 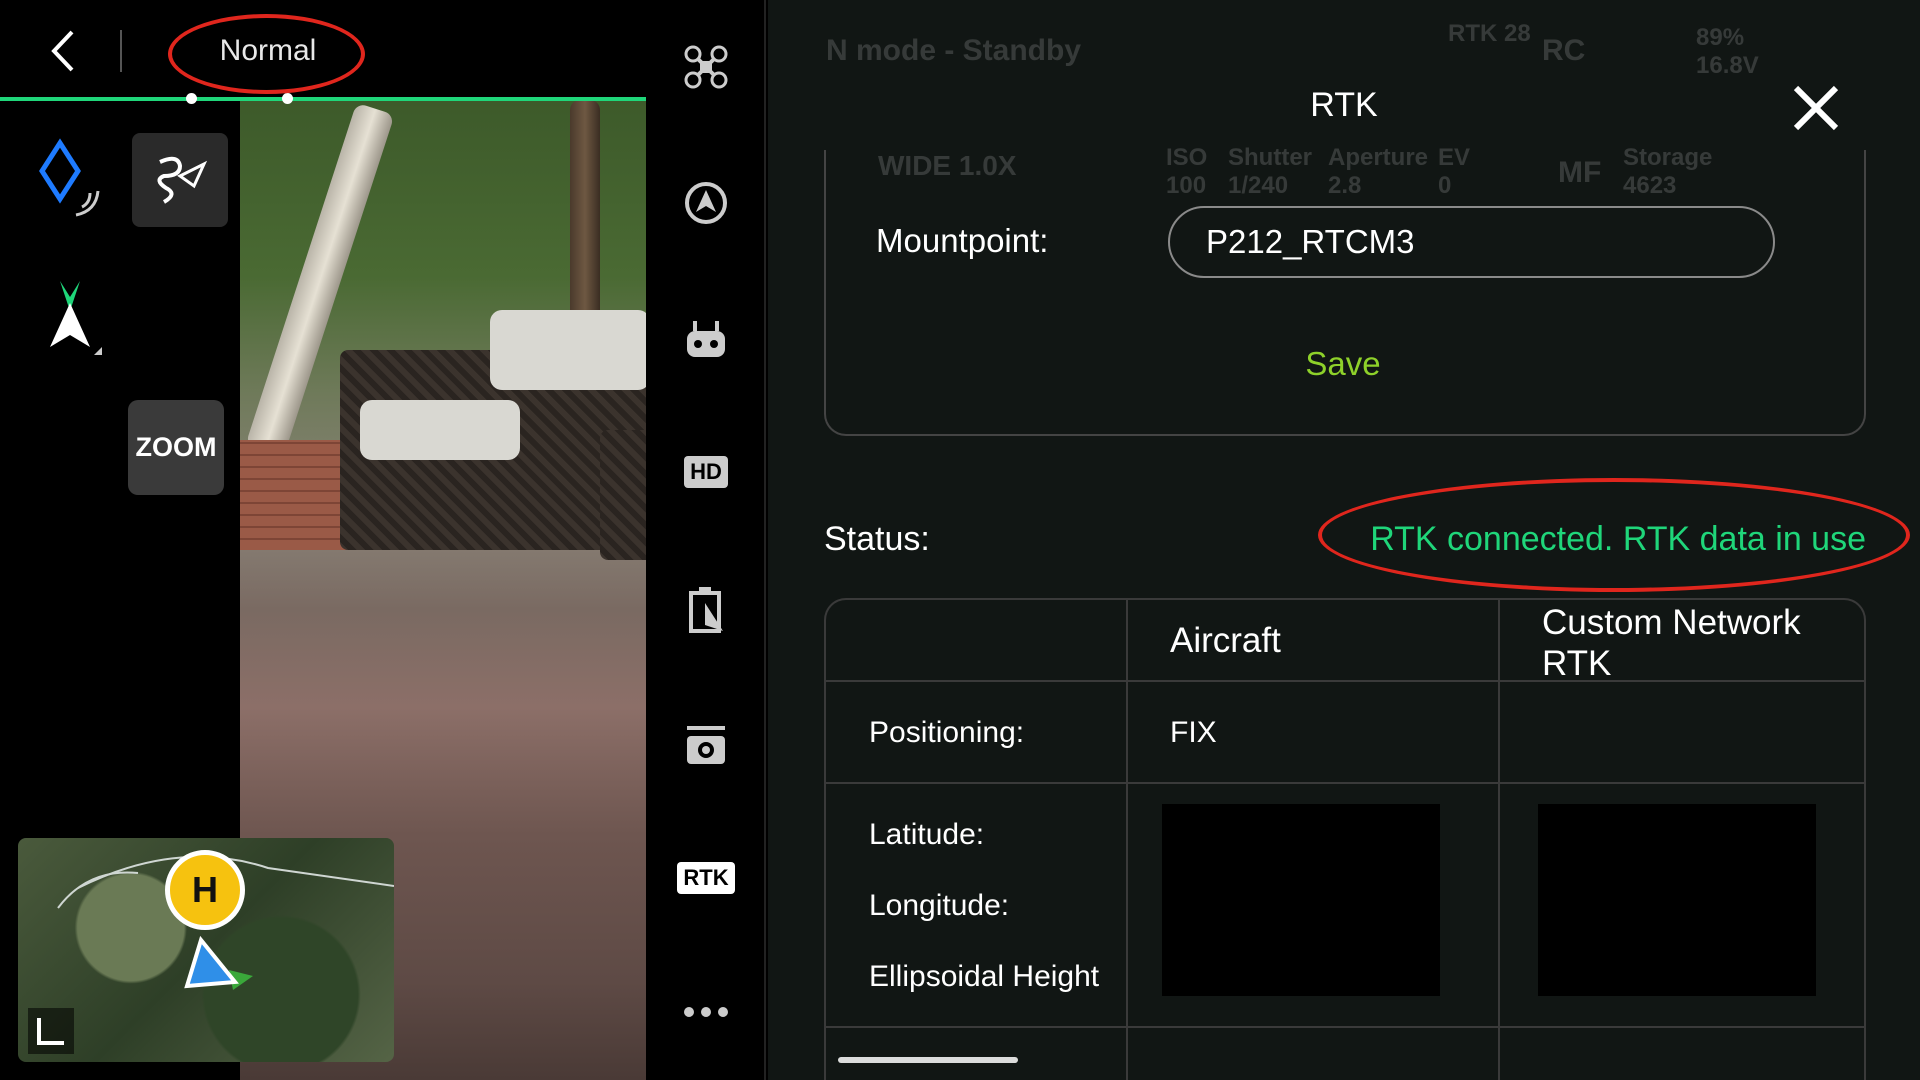 I want to click on rail-item-rtk: RTK, so click(x=706, y=878).